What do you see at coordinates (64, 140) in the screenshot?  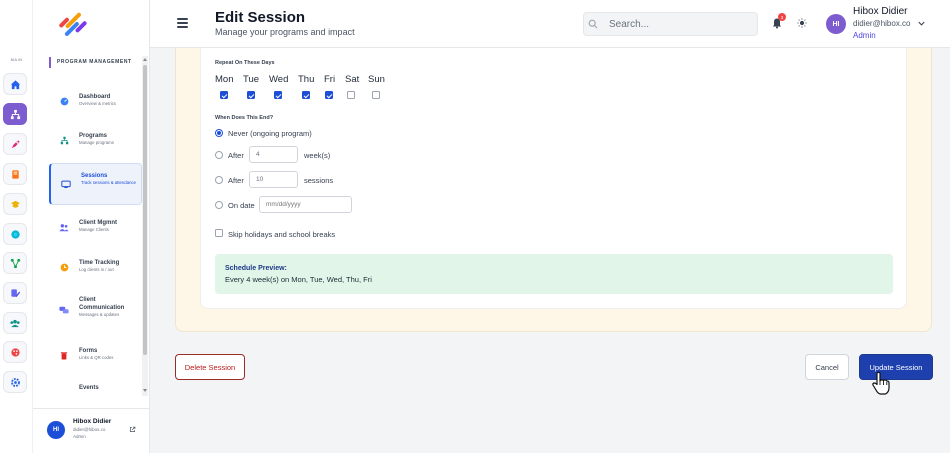 I see `hierarchy-icon` at bounding box center [64, 140].